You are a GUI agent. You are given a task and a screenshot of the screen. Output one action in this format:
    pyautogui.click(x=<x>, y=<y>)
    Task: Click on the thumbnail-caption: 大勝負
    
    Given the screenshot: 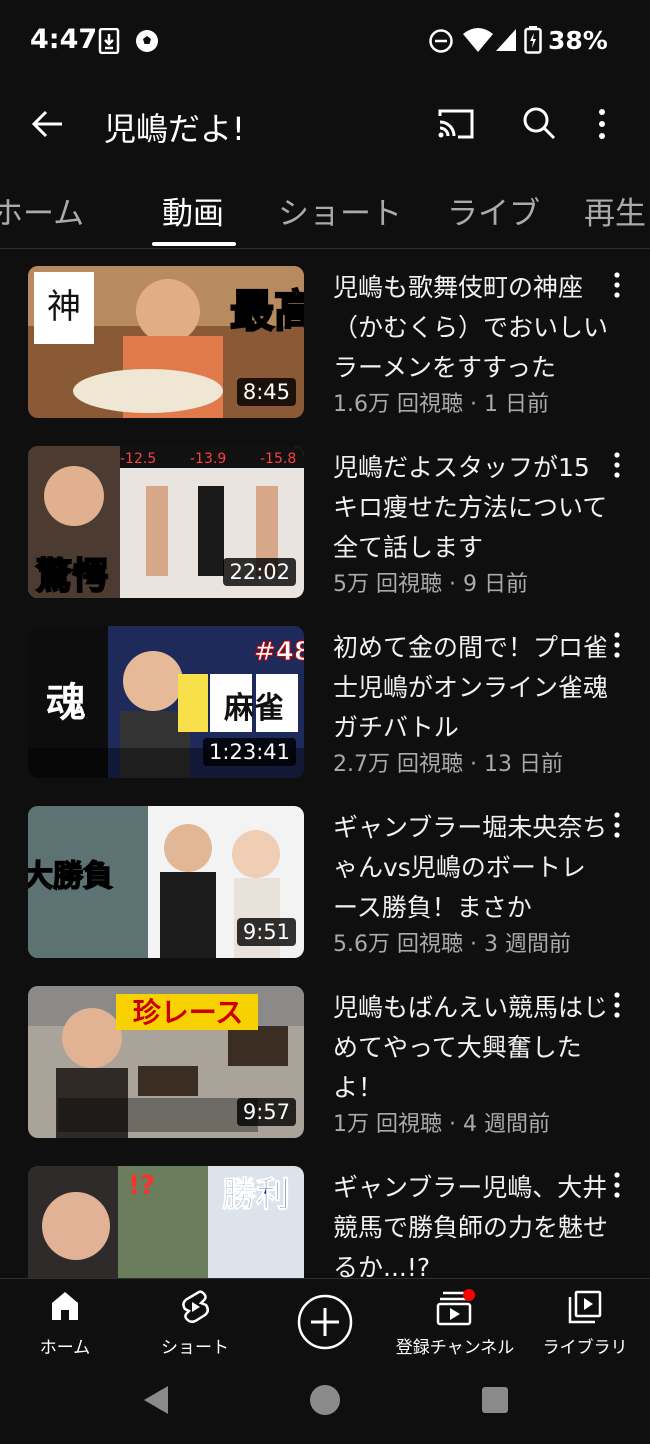 What is the action you would take?
    pyautogui.click(x=70, y=876)
    